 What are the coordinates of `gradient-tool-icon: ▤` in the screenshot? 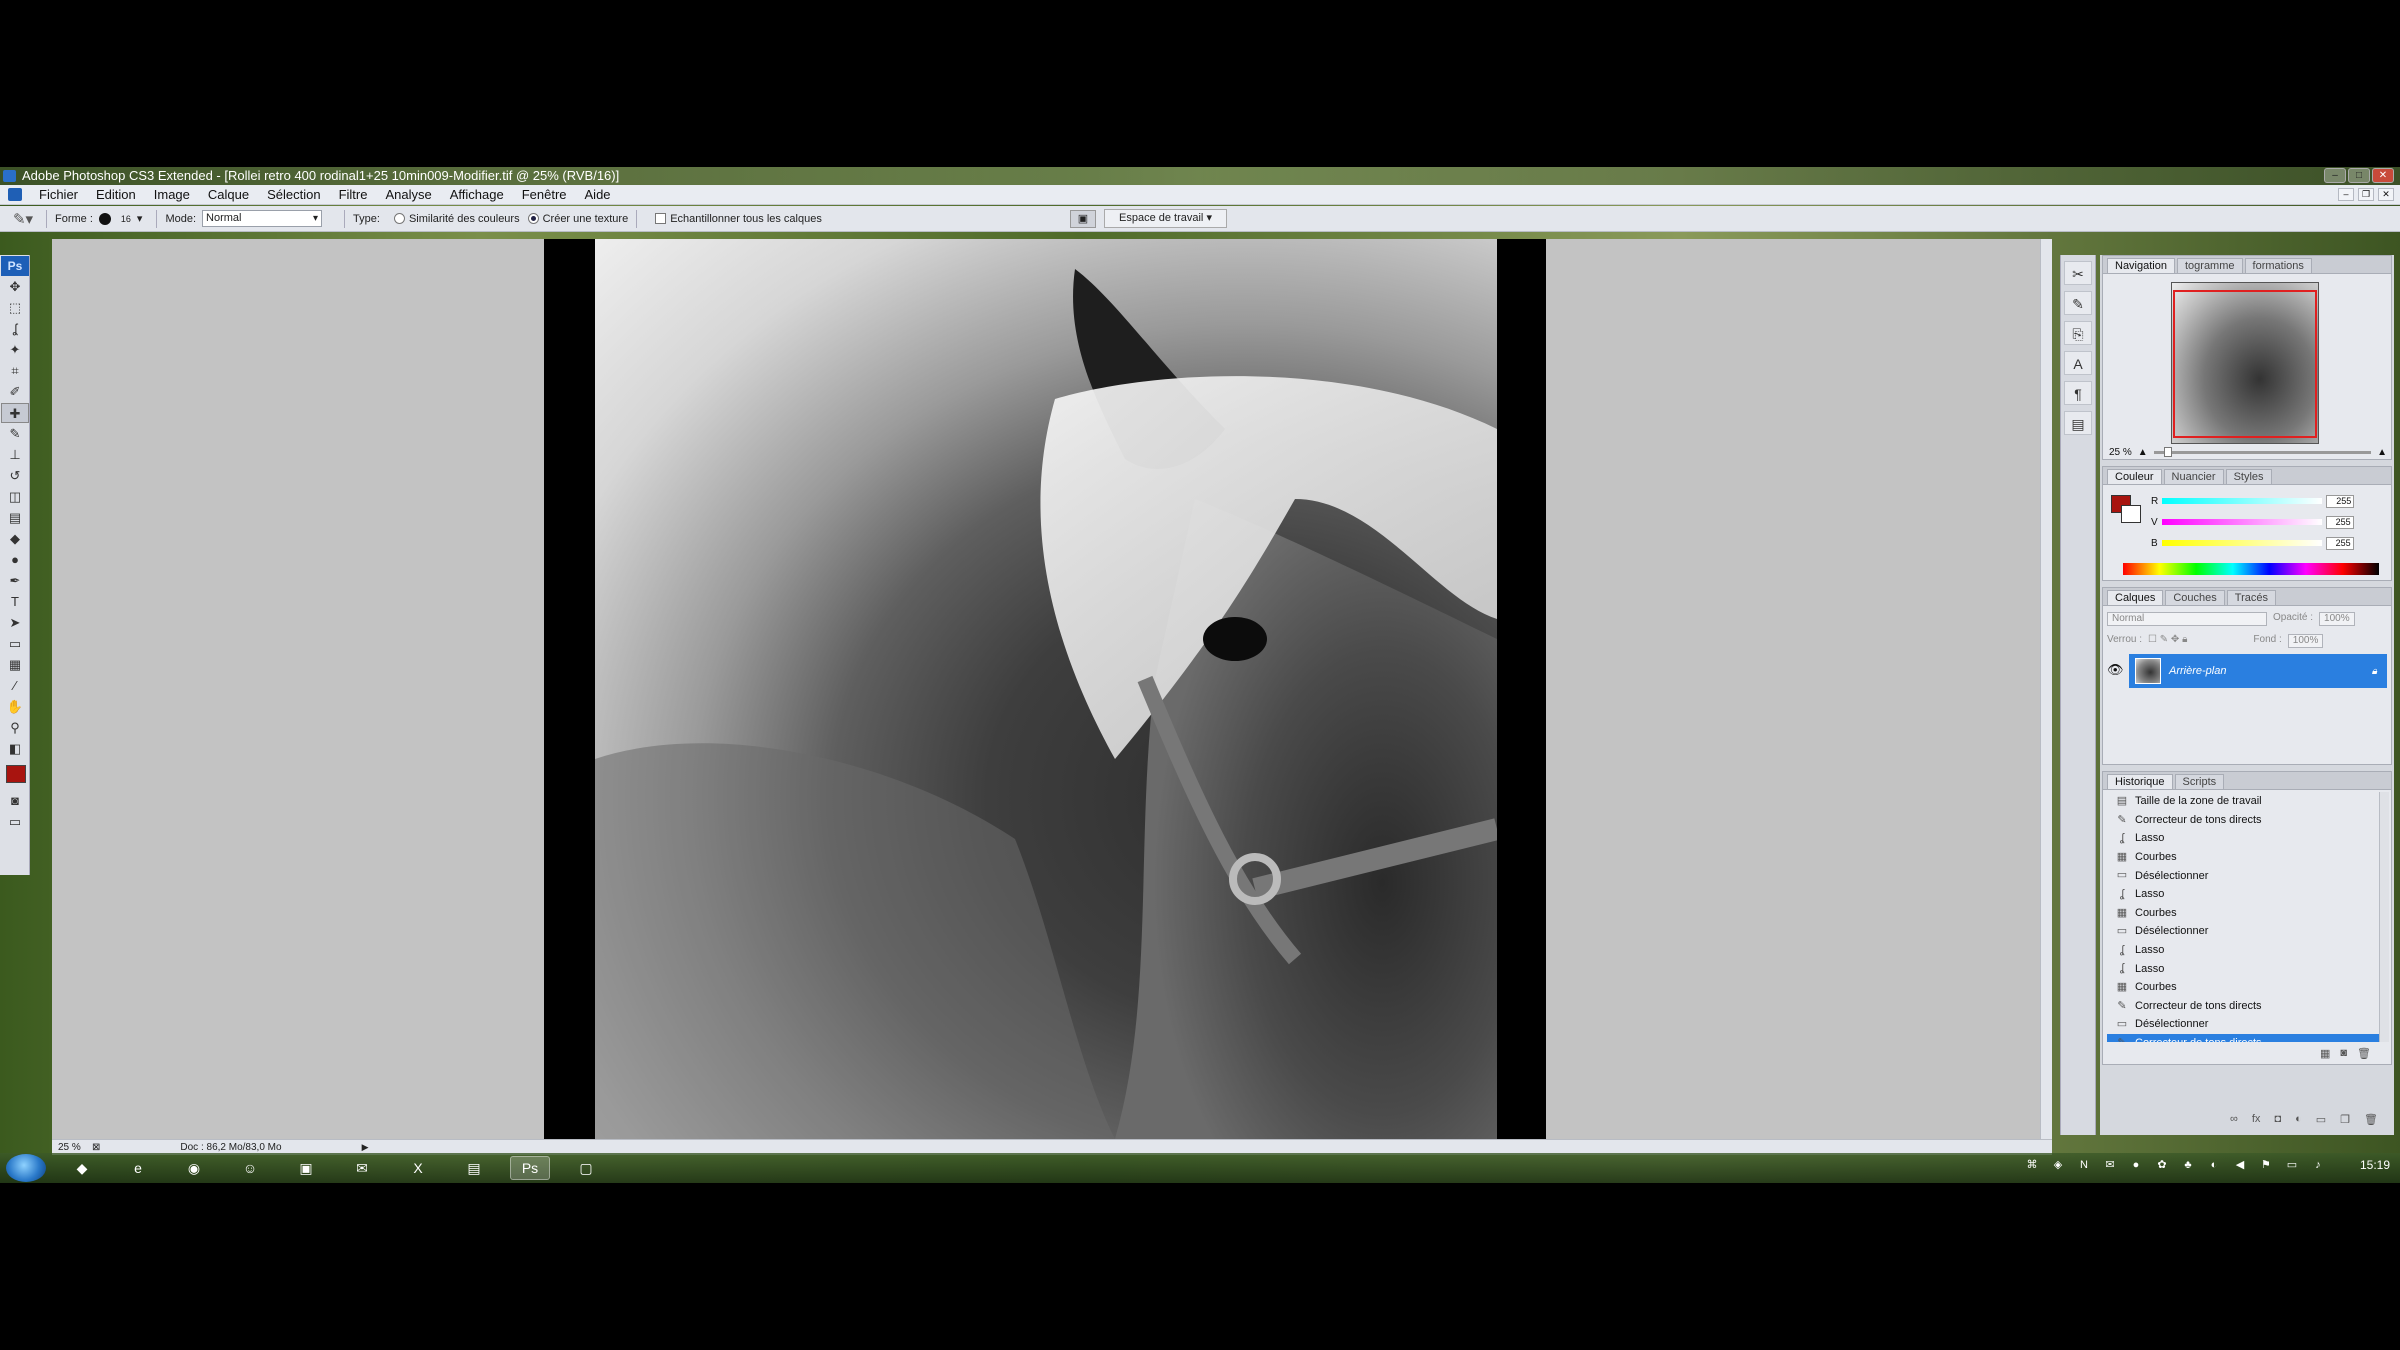 It's located at (15, 518).